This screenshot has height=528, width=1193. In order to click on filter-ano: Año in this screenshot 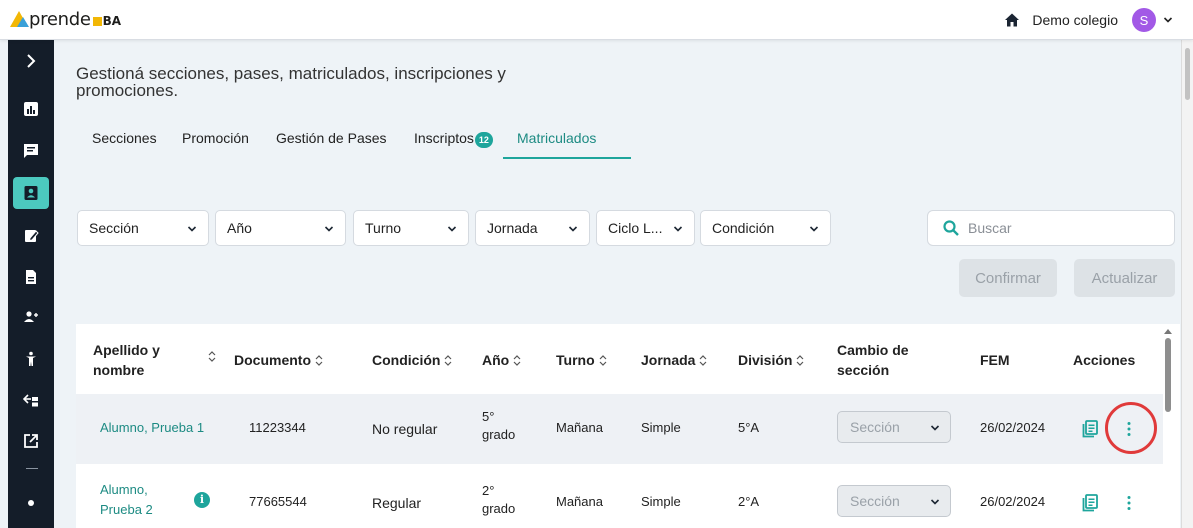, I will do `click(280, 228)`.